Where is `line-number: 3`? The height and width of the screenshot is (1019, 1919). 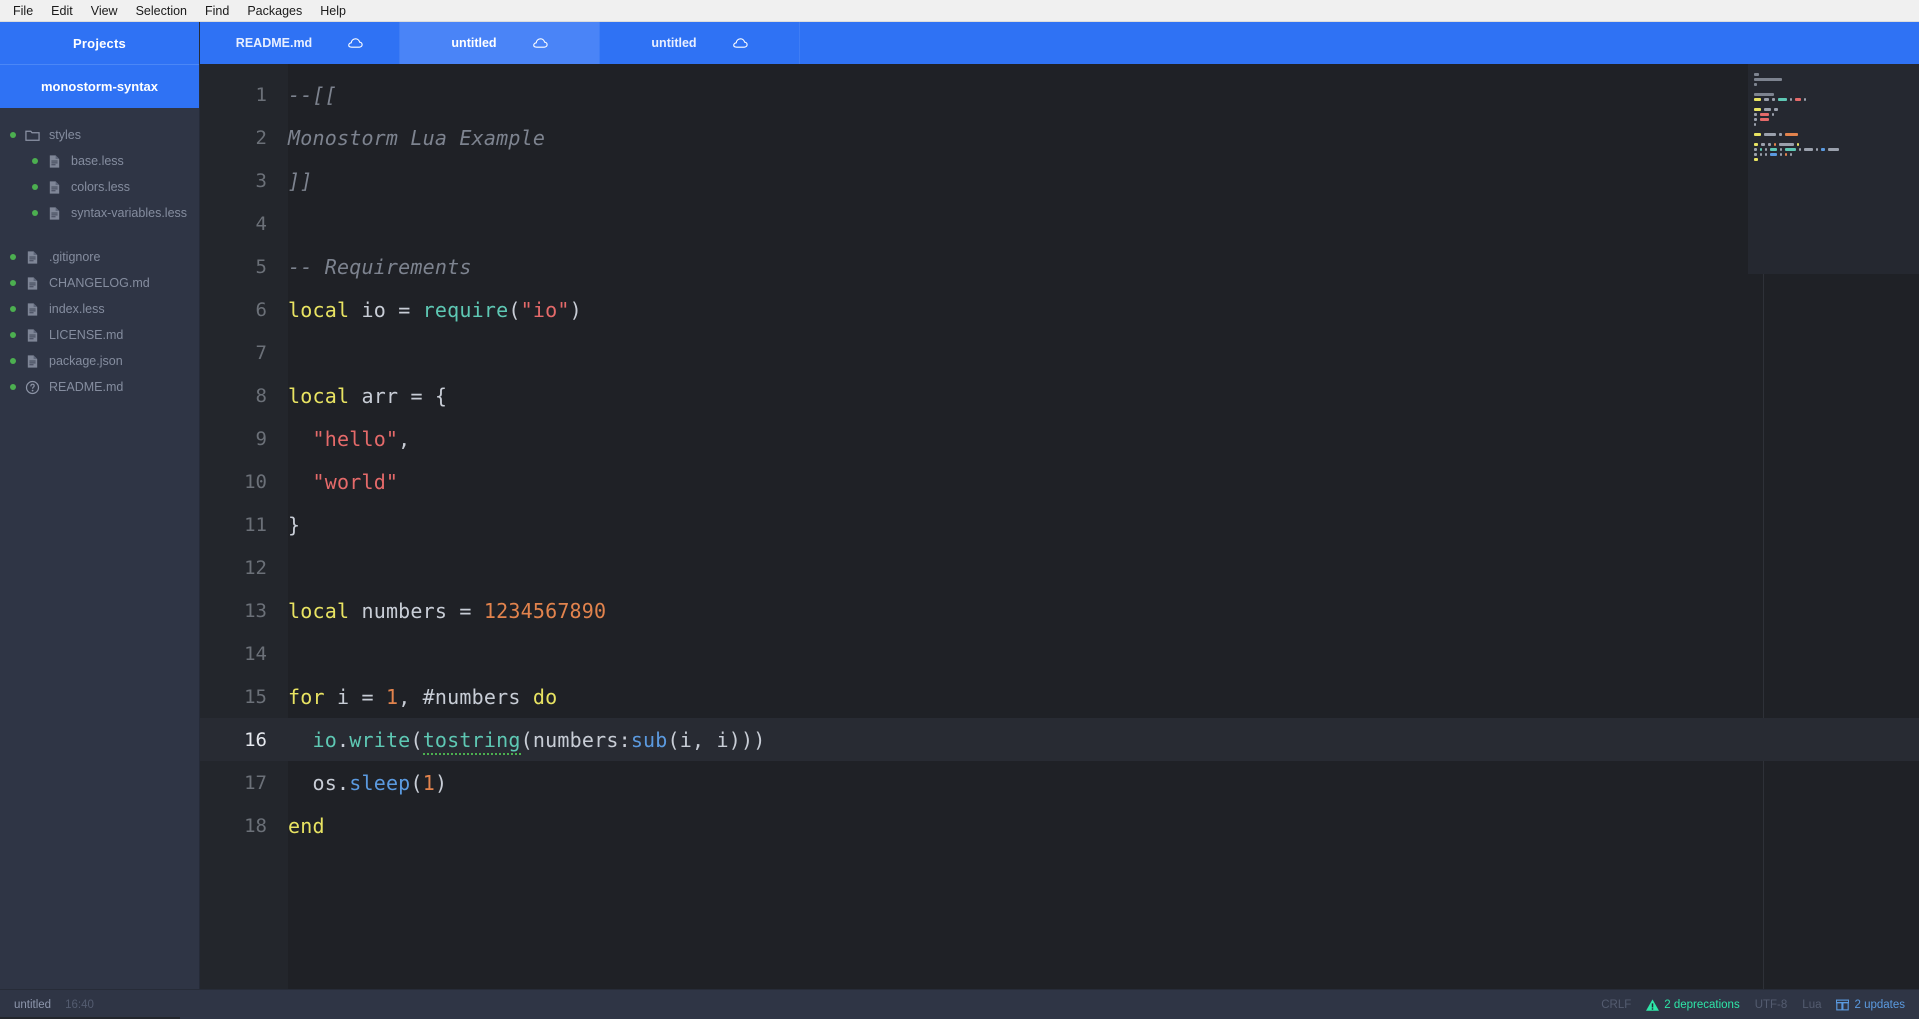 line-number: 3 is located at coordinates (244, 181).